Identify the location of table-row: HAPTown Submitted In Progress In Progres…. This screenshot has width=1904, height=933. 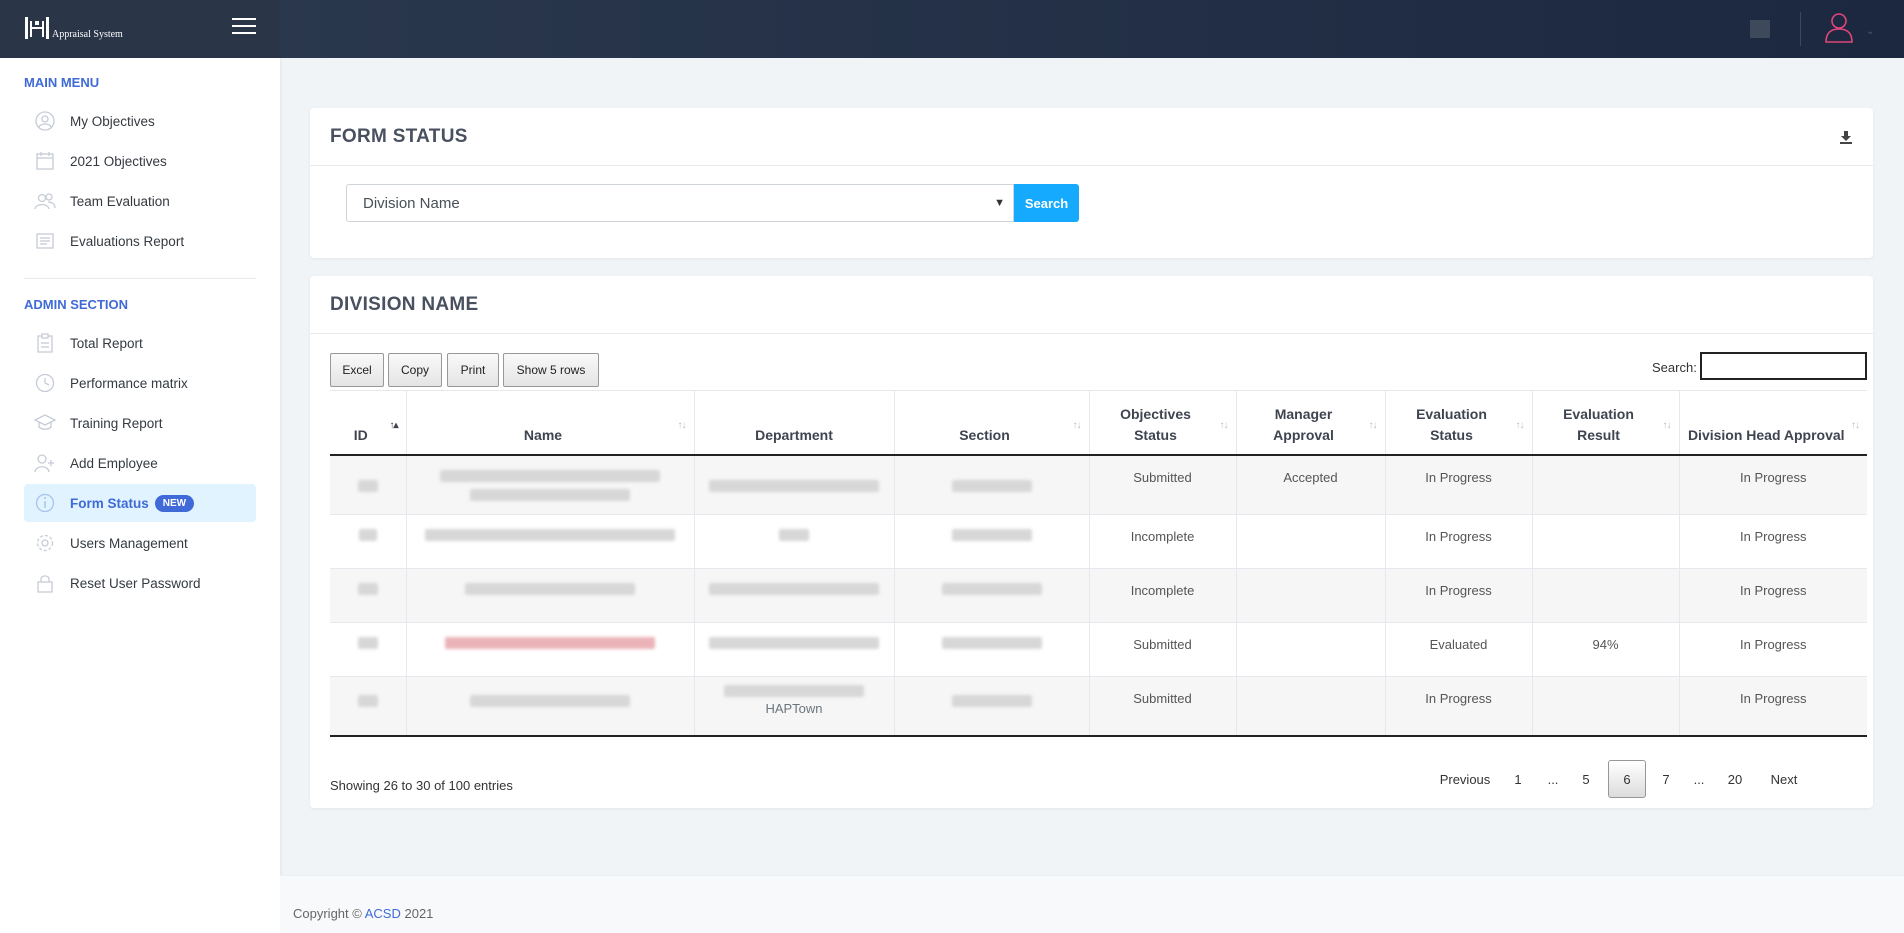
(1098, 706).